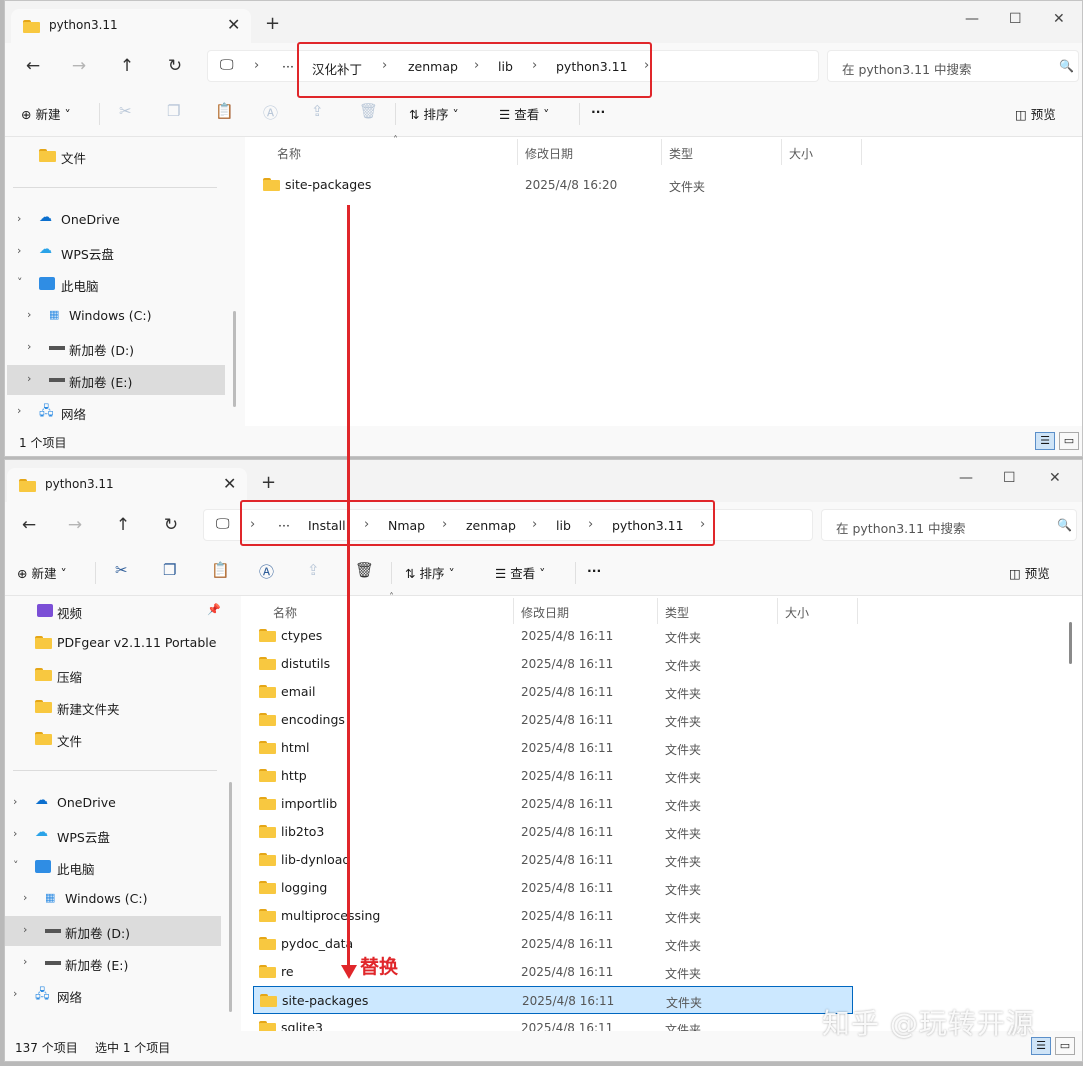  What do you see at coordinates (553, 636) in the screenshot?
I see `file-row: ctypes 2025/4/8 16:11 文件夹` at bounding box center [553, 636].